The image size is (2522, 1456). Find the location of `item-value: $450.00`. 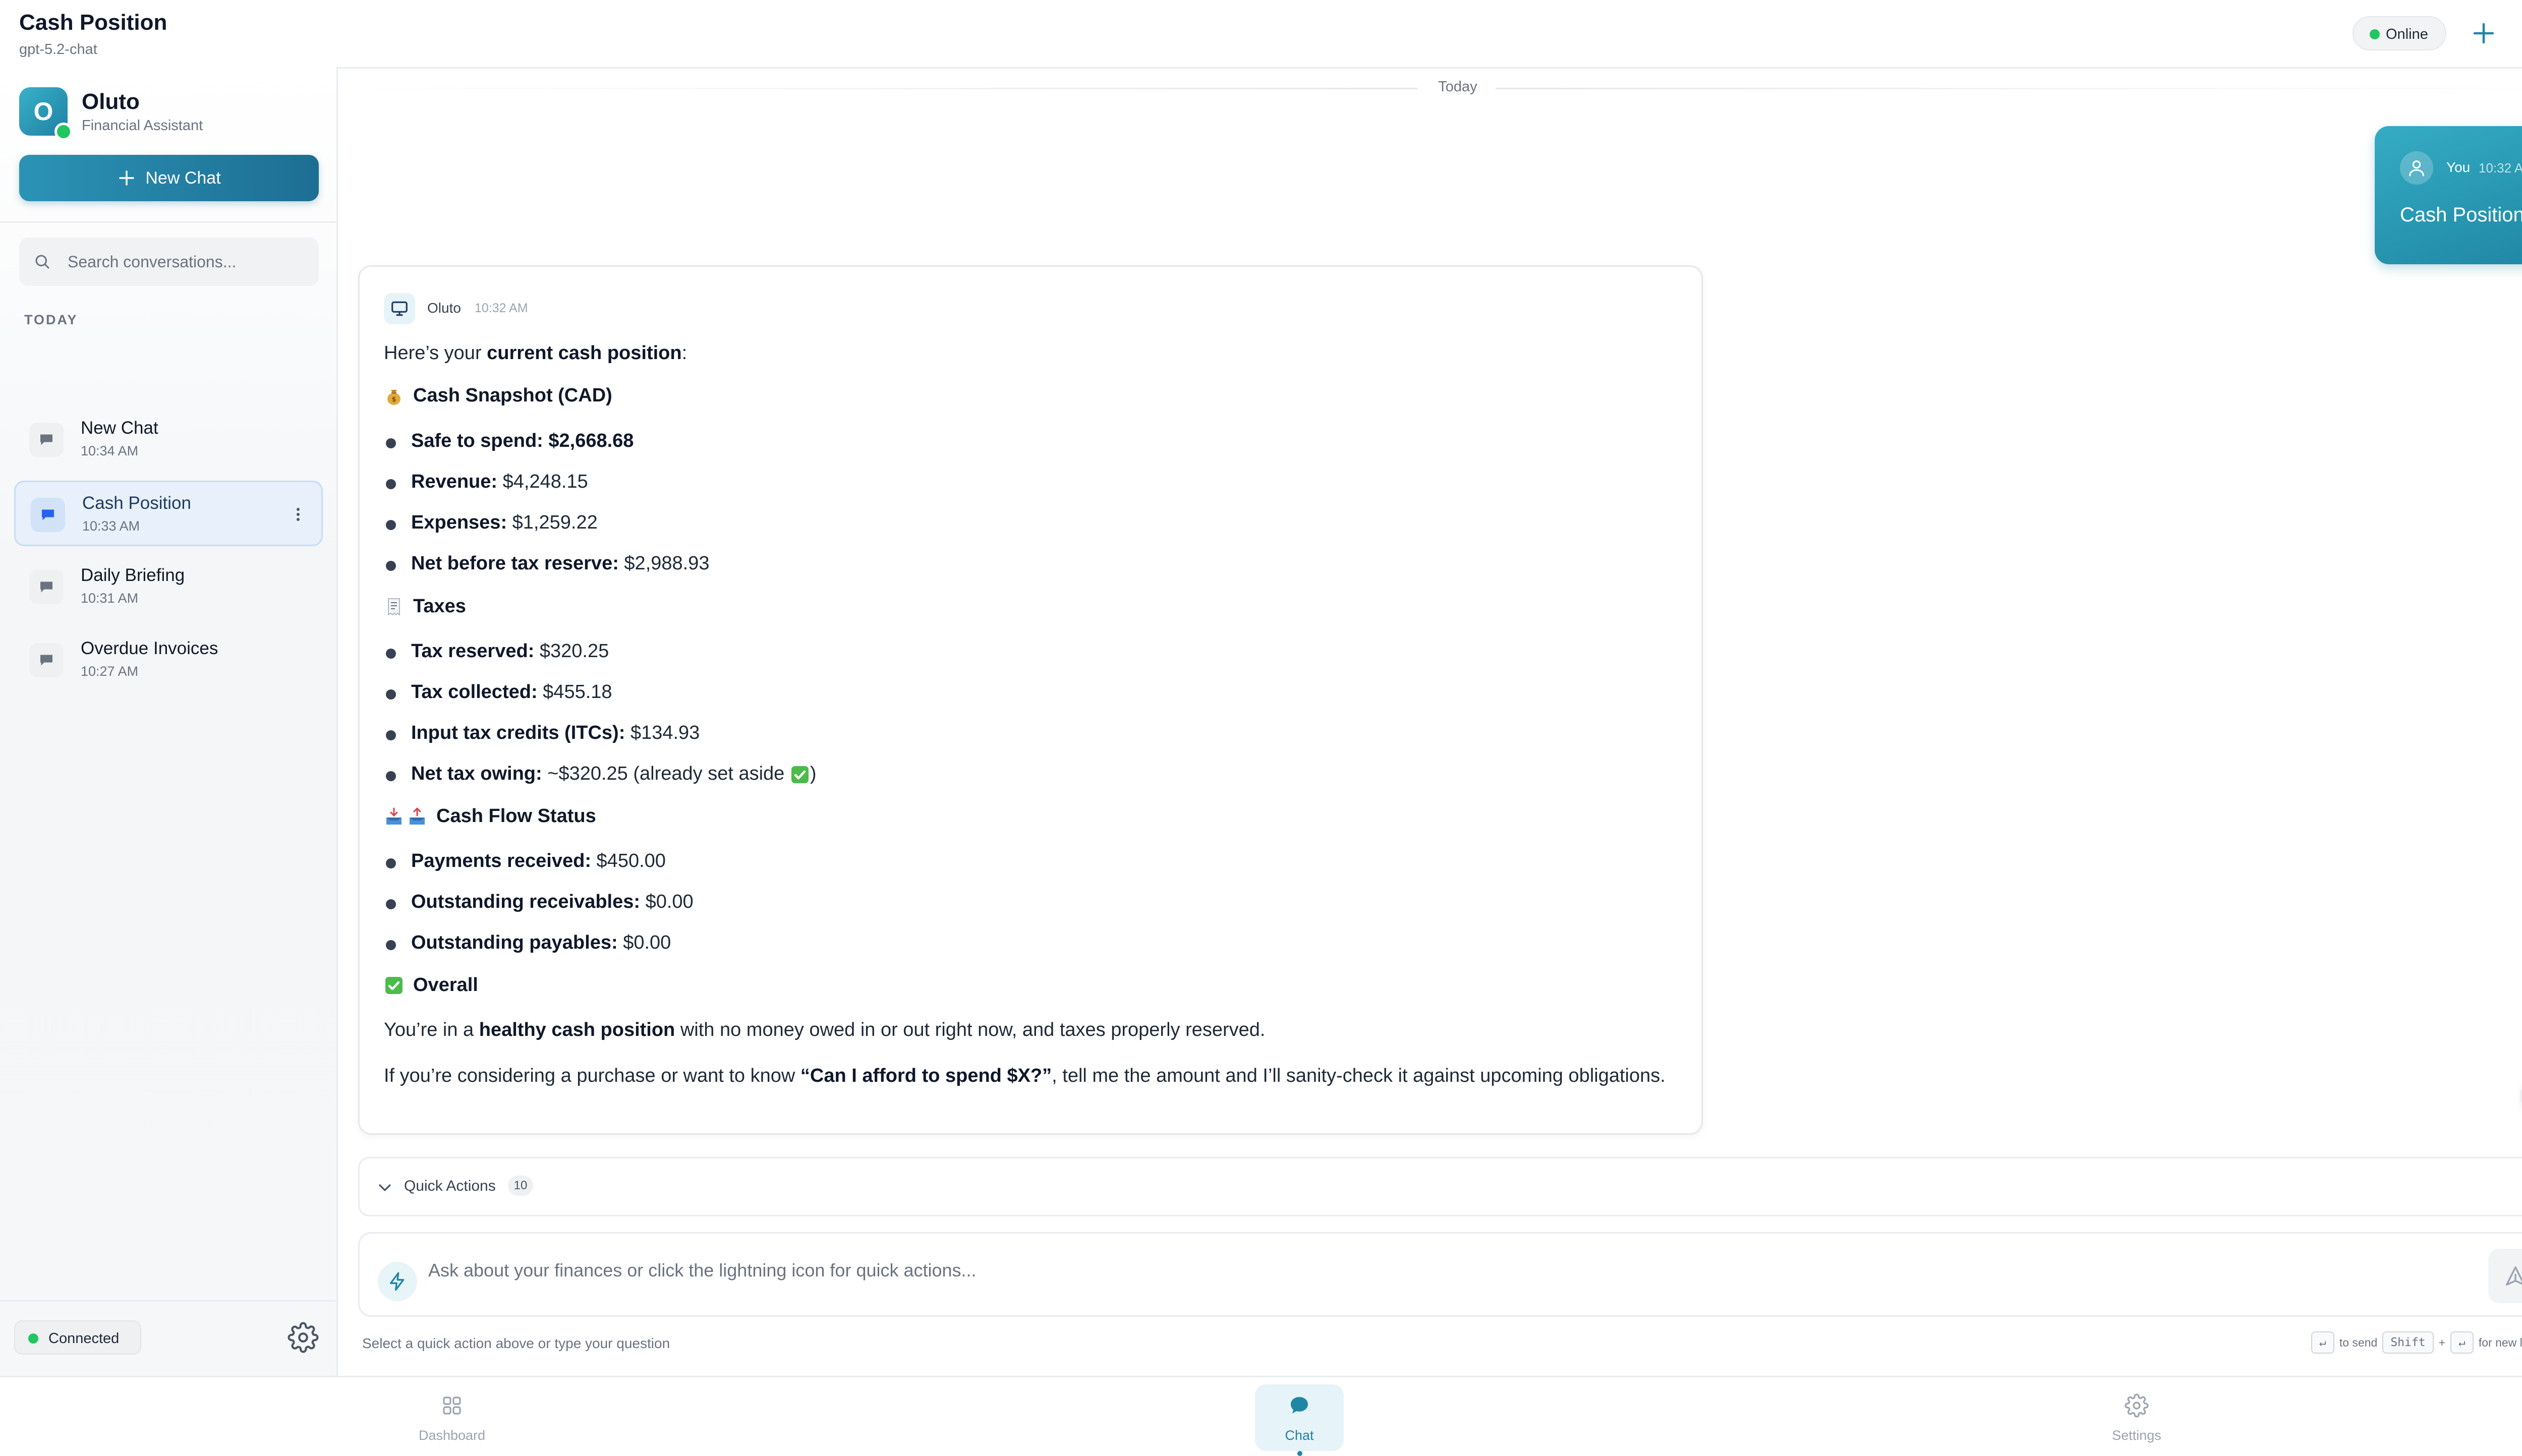

item-value: $450.00 is located at coordinates (631, 861).